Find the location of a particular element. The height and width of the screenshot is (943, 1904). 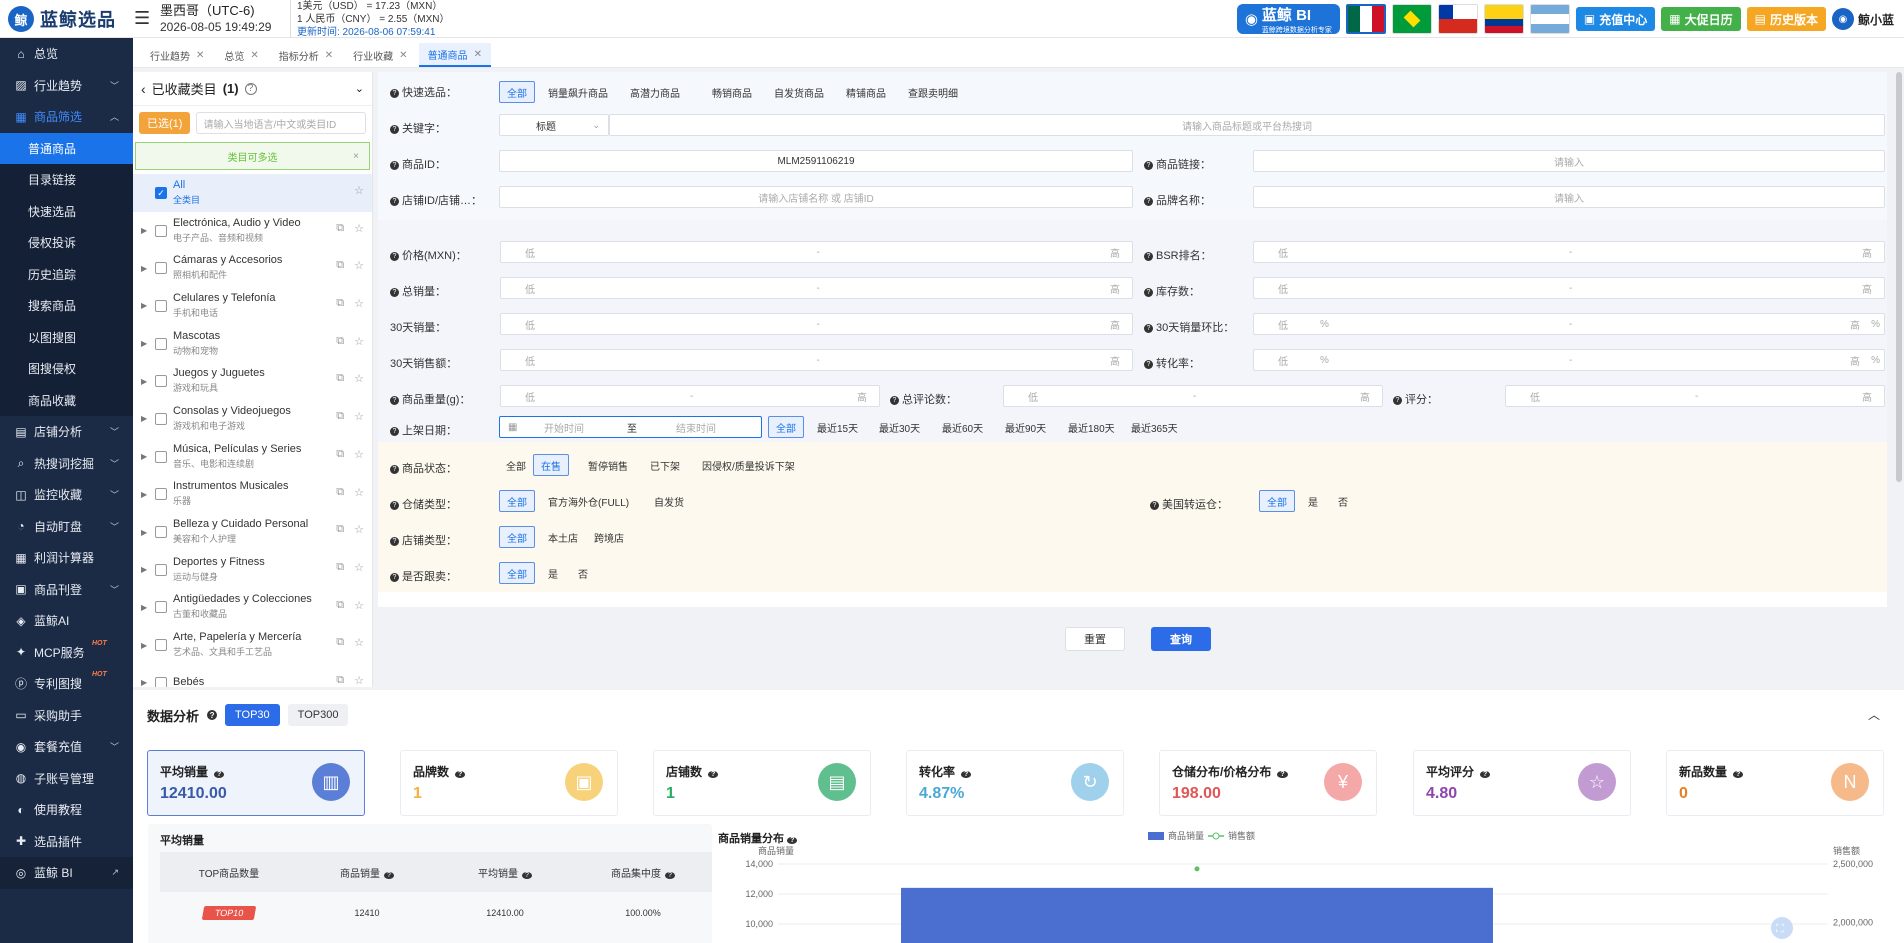

sidebar-item-18: ◈ 蓝鲸AI is located at coordinates (66, 621).